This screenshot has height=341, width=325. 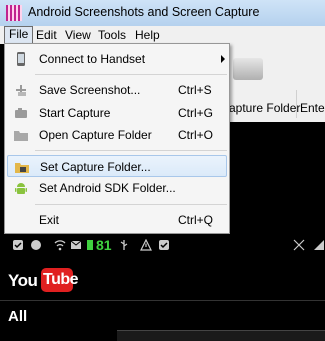 I want to click on window-title: Android Screenshots and Screen Capture, so click(x=144, y=12).